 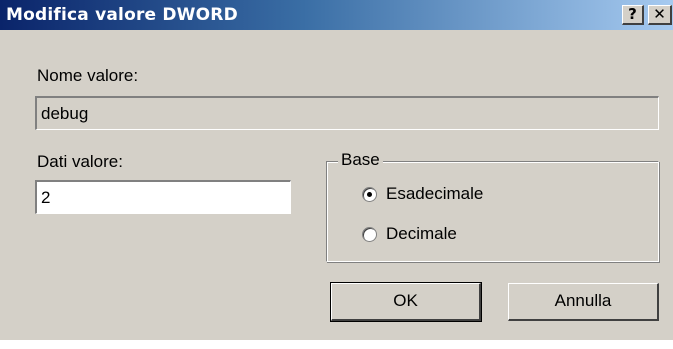 I want to click on window-title: Modifica valore DWORD, so click(x=122, y=15).